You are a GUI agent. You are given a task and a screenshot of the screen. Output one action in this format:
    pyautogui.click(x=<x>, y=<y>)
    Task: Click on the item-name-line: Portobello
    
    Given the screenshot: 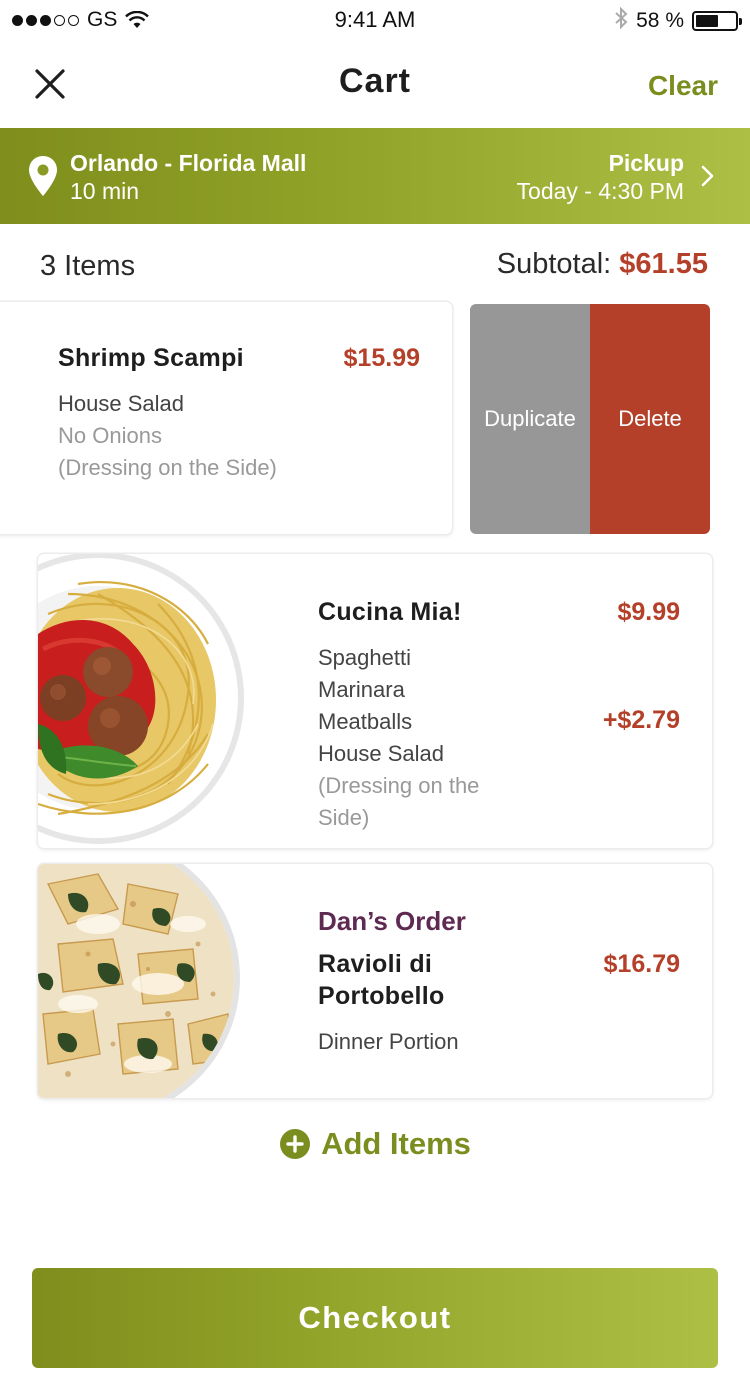 What is the action you would take?
    pyautogui.click(x=381, y=996)
    